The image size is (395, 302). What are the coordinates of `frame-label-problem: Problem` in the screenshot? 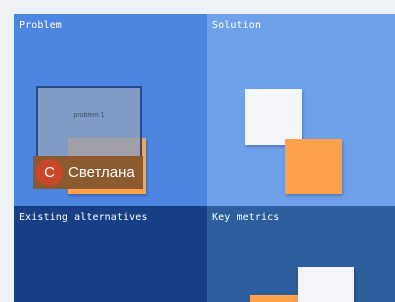 It's located at (40, 25).